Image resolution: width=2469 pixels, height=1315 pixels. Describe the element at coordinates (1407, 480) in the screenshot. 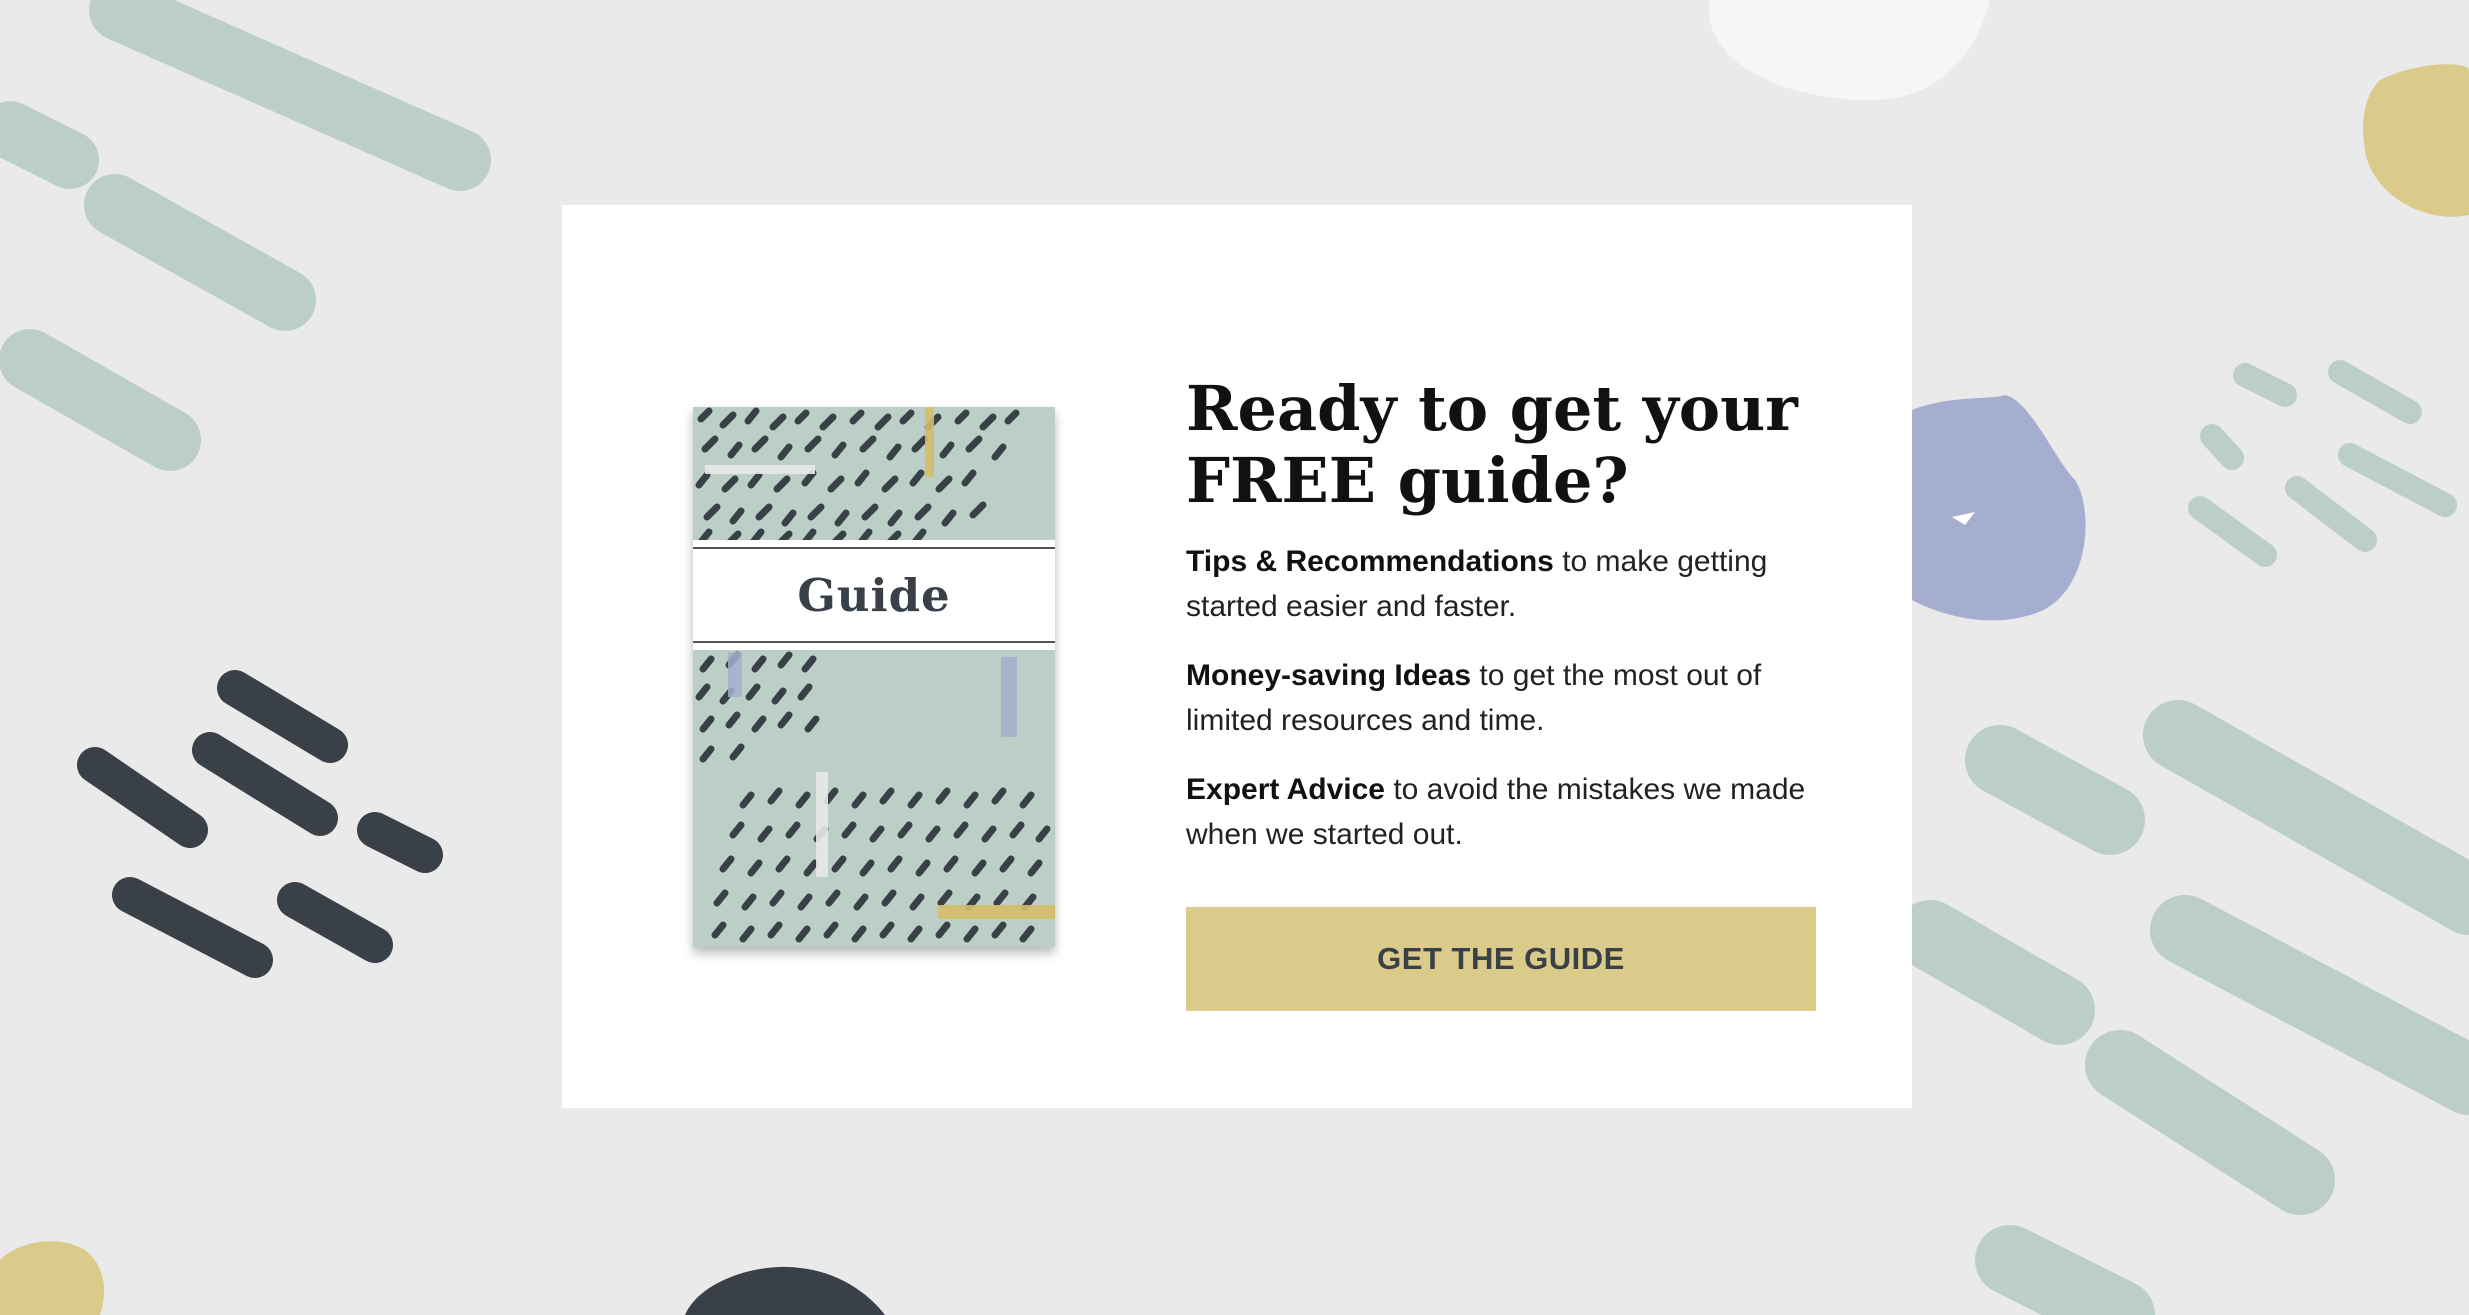

I see `headline-line-2: FREE guide?` at that location.